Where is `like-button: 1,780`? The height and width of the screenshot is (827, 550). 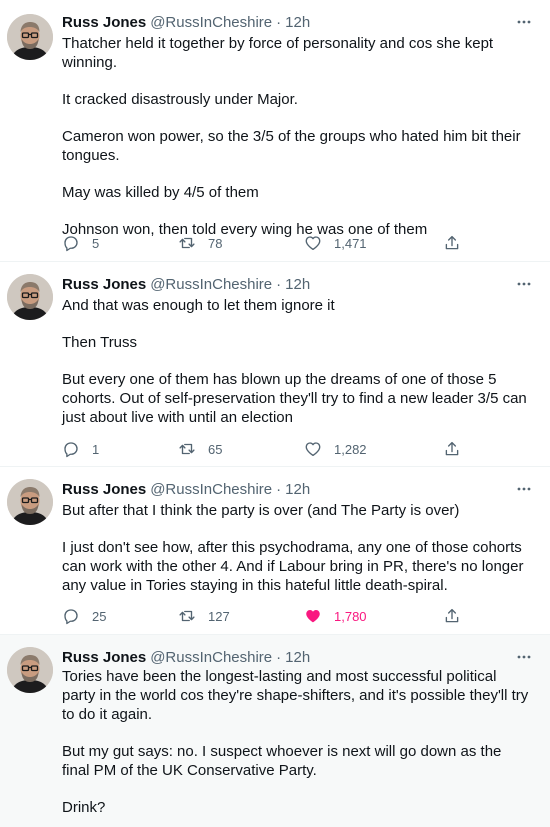 like-button: 1,780 is located at coordinates (335, 616).